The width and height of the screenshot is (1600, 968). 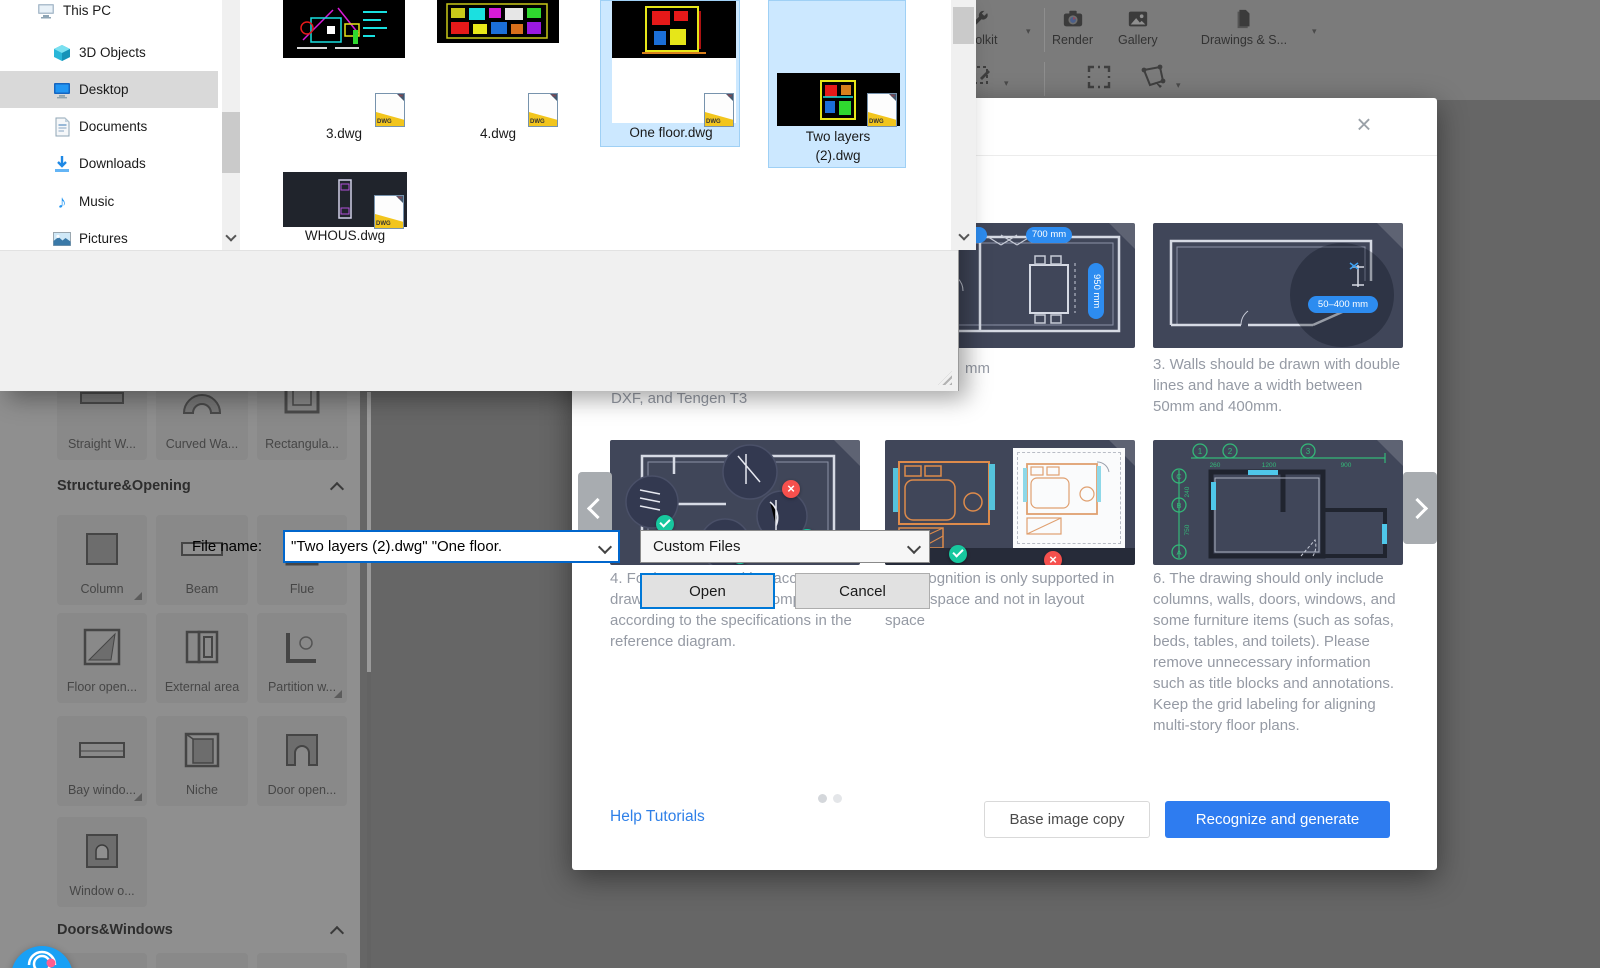 What do you see at coordinates (202, 560) in the screenshot?
I see `tile-beam: Beam` at bounding box center [202, 560].